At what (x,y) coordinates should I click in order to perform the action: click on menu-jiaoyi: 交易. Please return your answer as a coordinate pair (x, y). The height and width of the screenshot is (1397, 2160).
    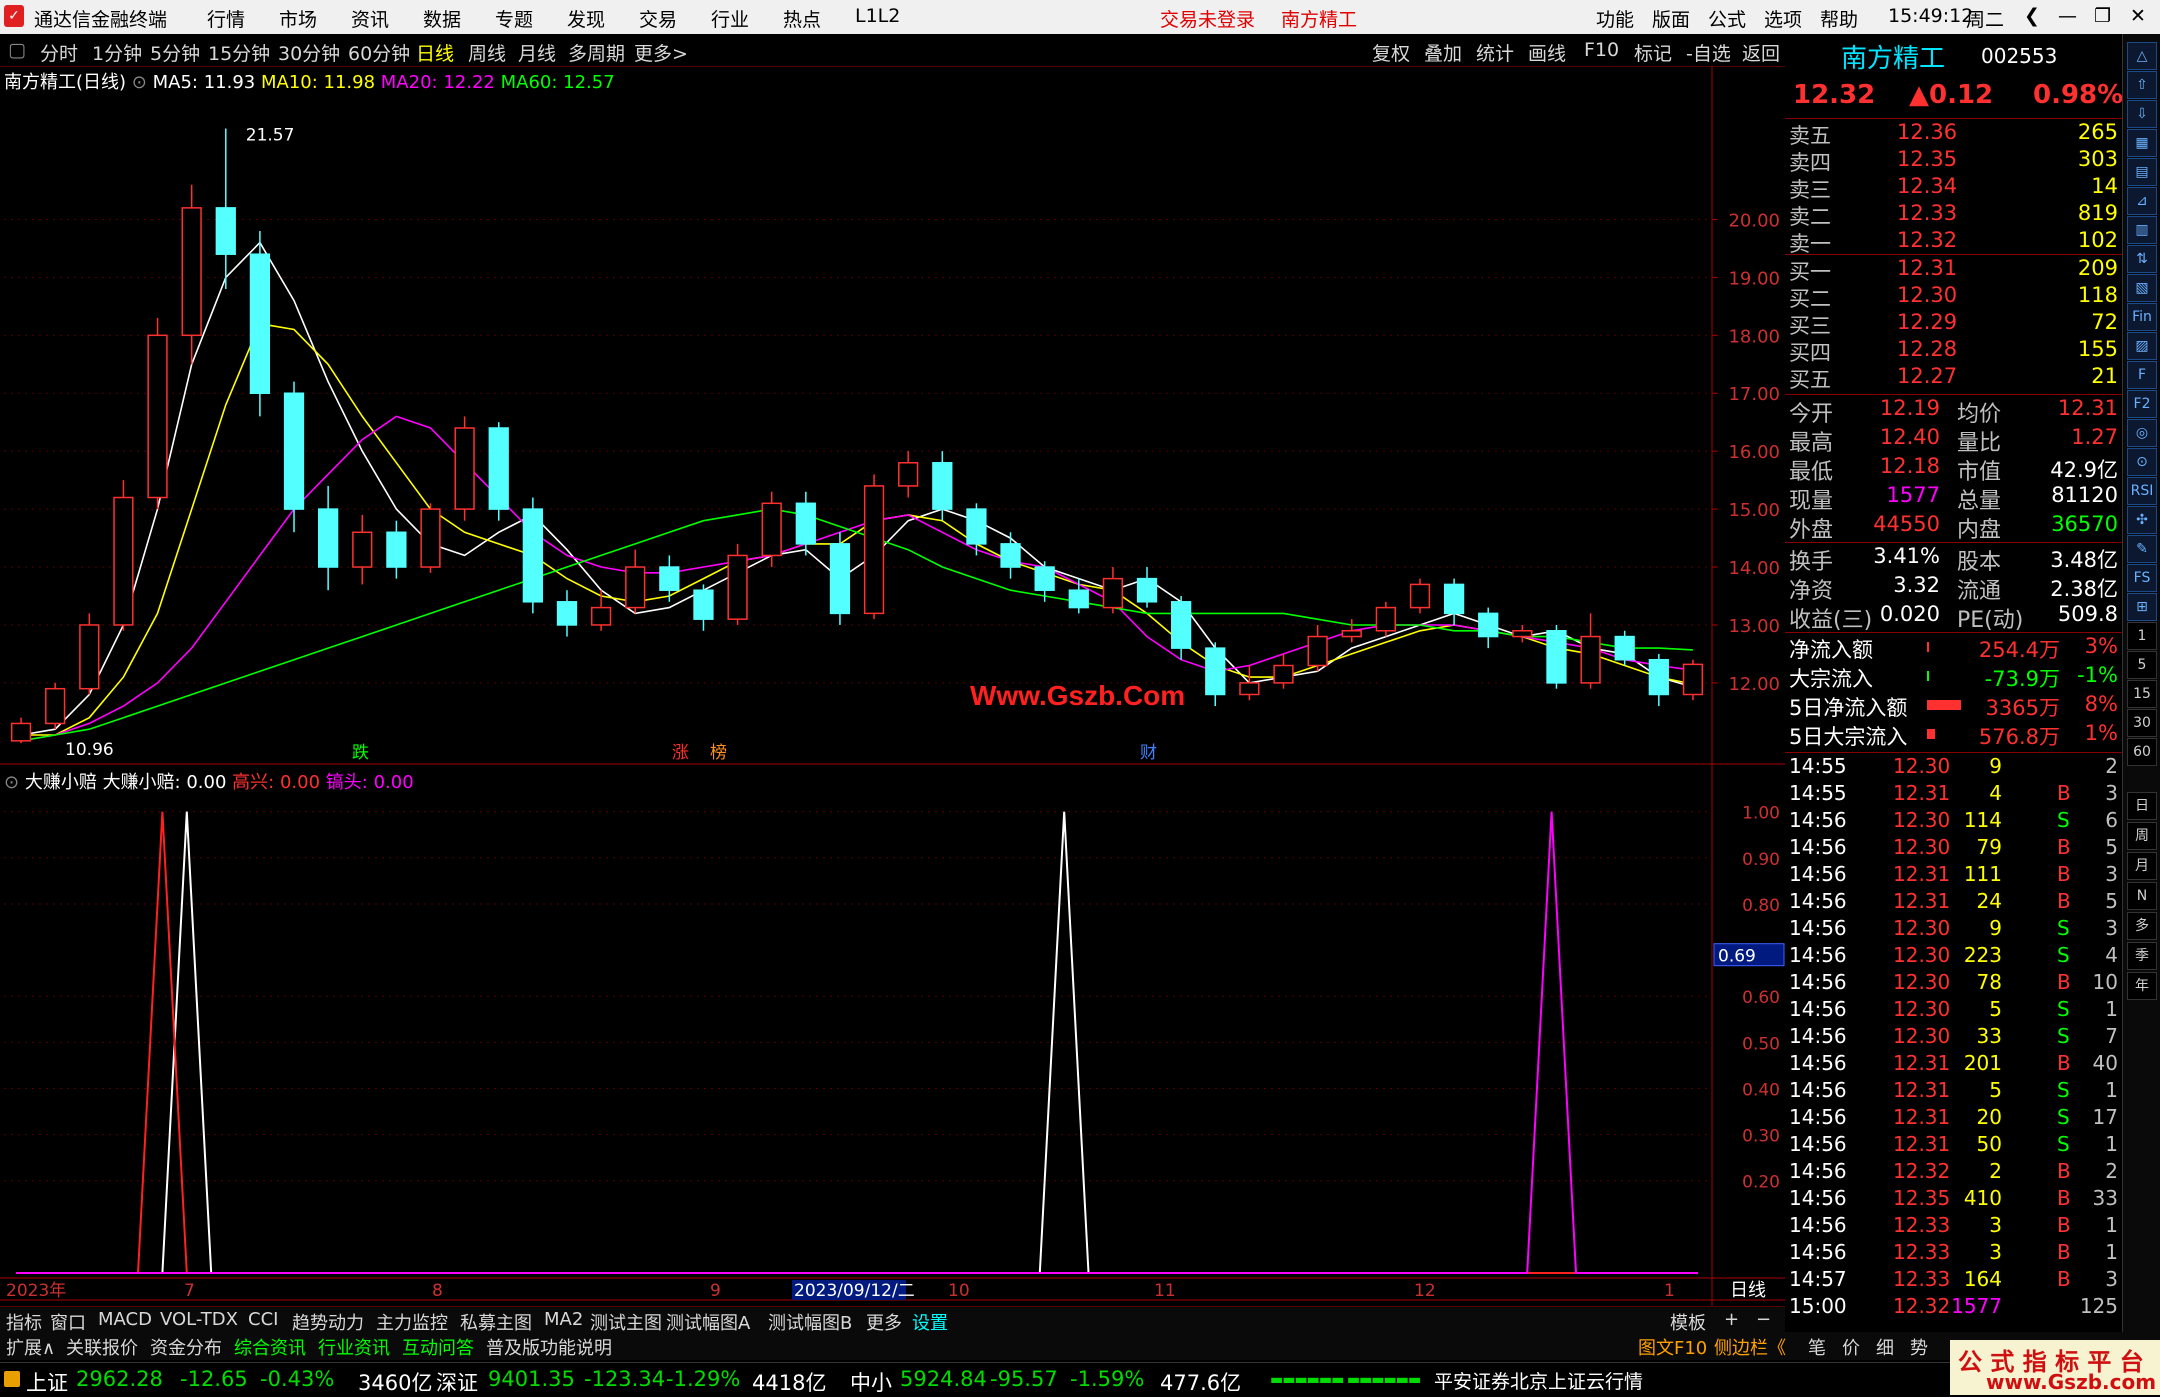
    Looking at the image, I should click on (658, 18).